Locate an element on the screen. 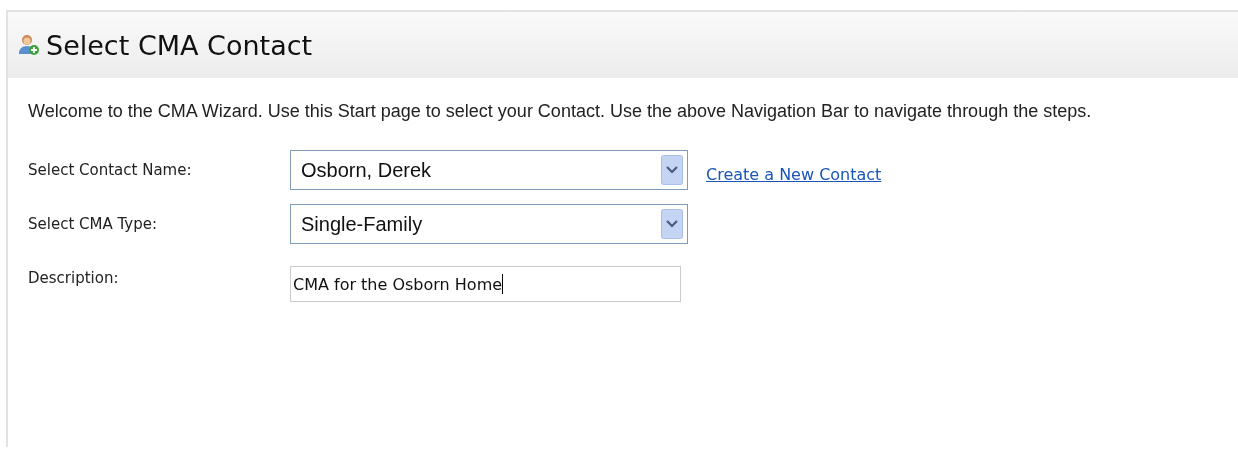 Image resolution: width=1238 pixels, height=449 pixels. create-contact-link: Create a New Contact is located at coordinates (794, 174).